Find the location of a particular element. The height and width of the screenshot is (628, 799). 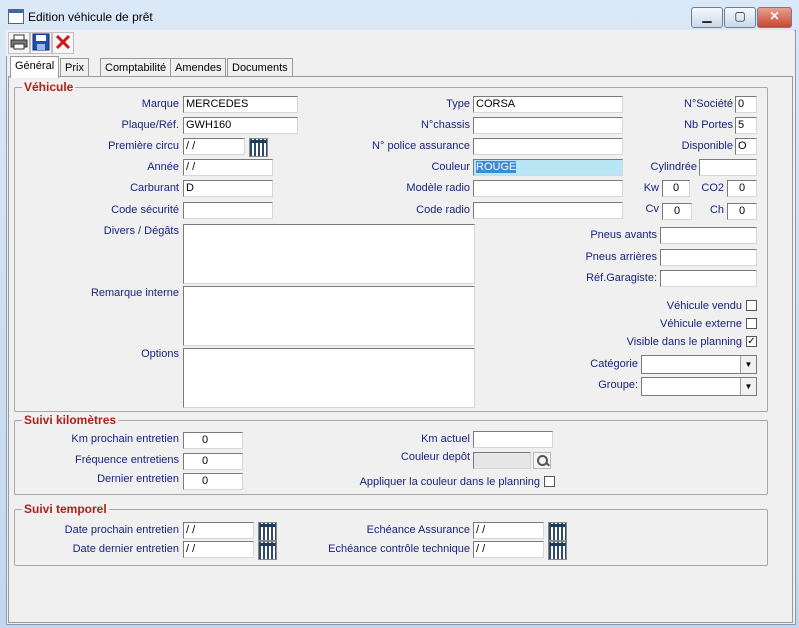

divers-textarea is located at coordinates (329, 254).